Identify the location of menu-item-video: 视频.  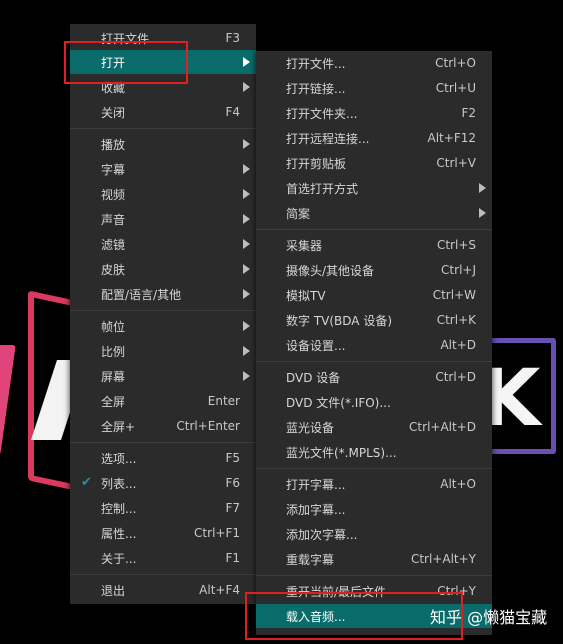
(163, 194).